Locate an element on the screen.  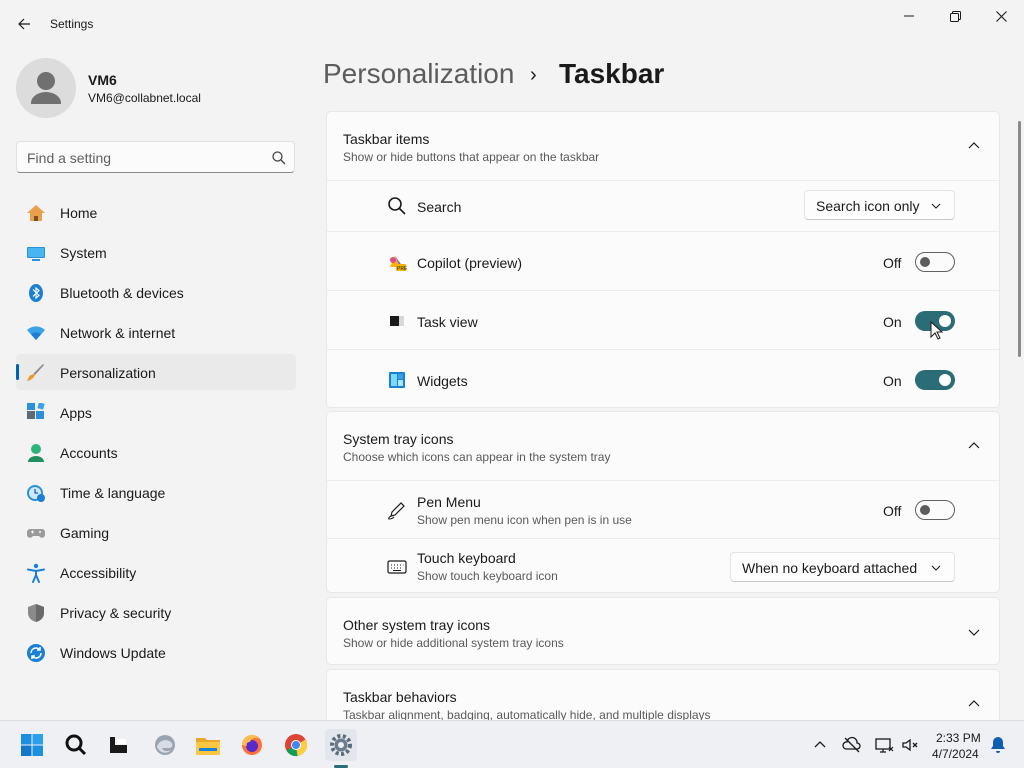
sidebar-item-label: System is located at coordinates (83, 253).